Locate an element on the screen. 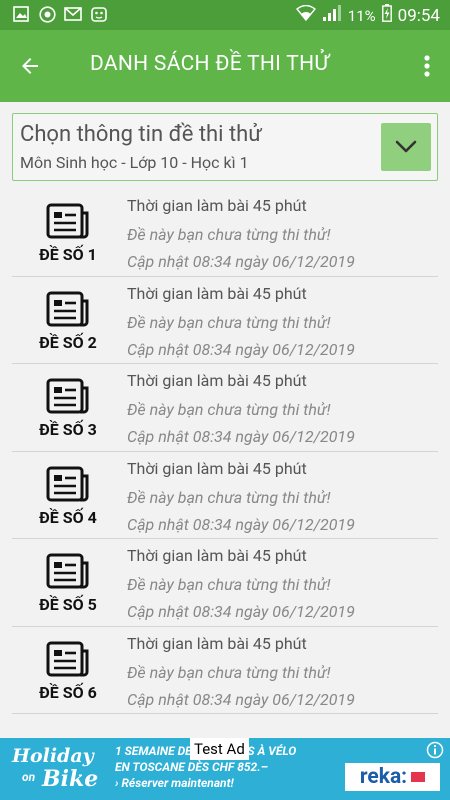 This screenshot has height=800, width=450. chevron-down-icon is located at coordinates (406, 146).